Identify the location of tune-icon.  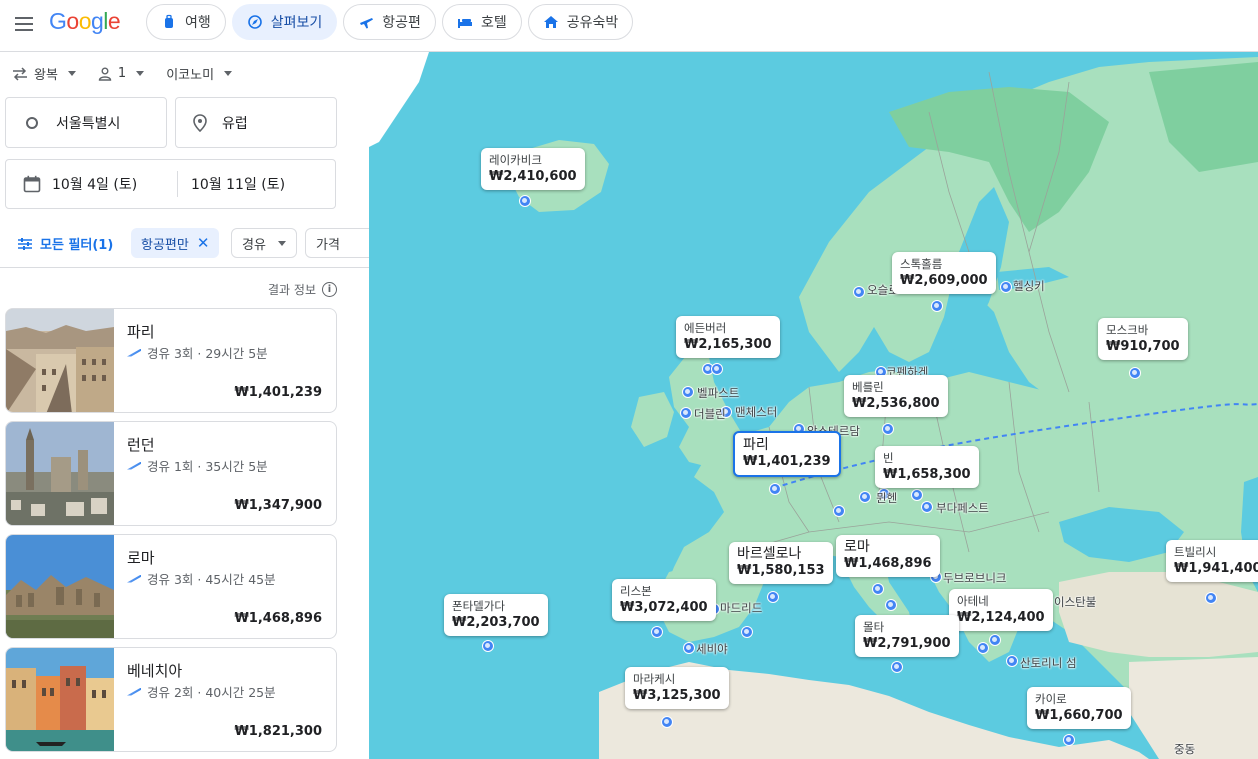
(25, 243).